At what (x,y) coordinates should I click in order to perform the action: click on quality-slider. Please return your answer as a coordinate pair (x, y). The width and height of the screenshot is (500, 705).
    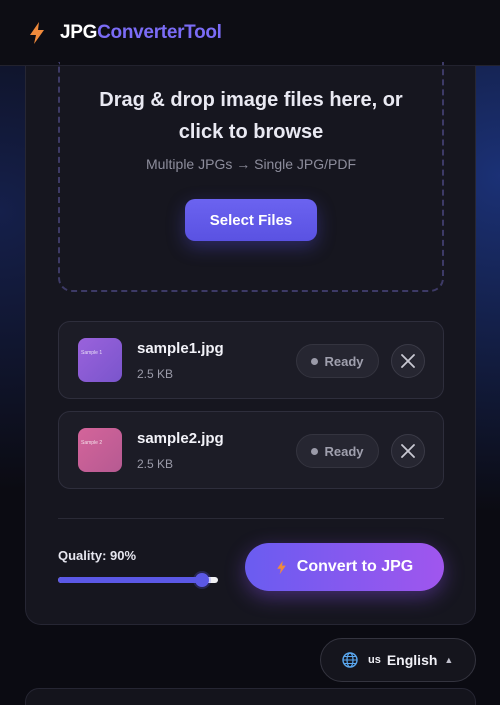
    Looking at the image, I should click on (138, 580).